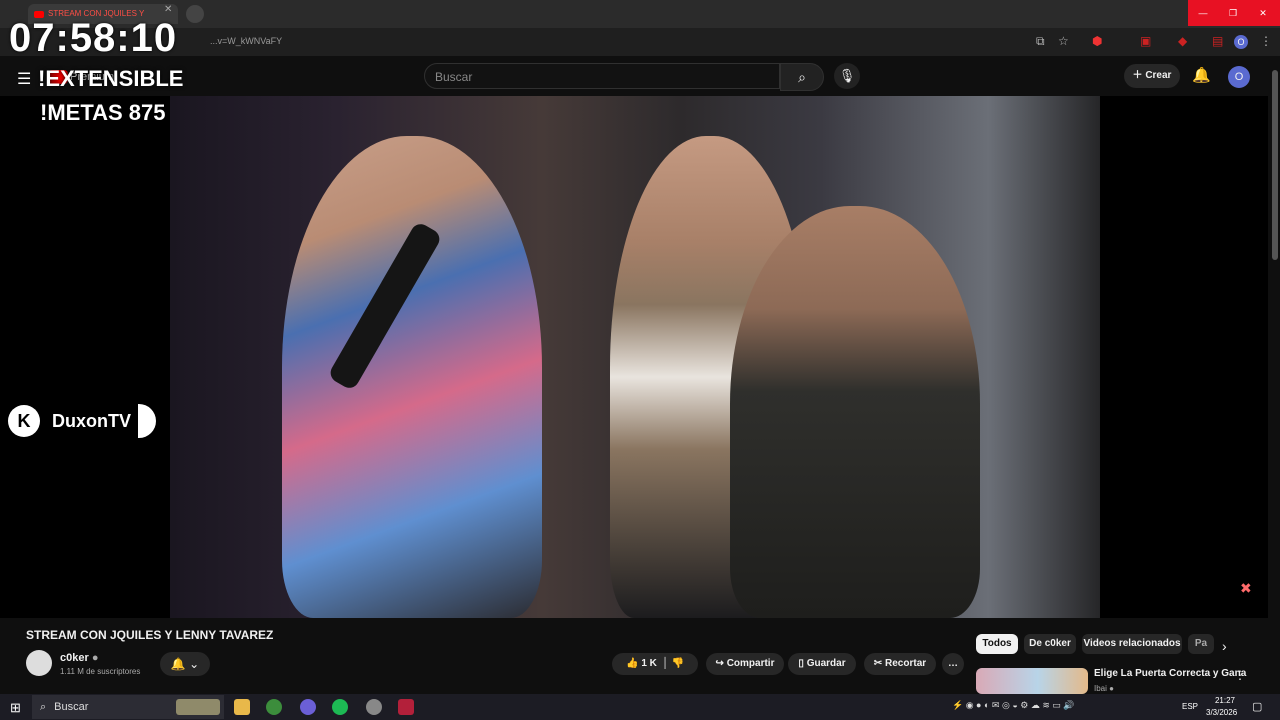 The height and width of the screenshot is (720, 1280). I want to click on extension-icon: ▣, so click(1145, 41).